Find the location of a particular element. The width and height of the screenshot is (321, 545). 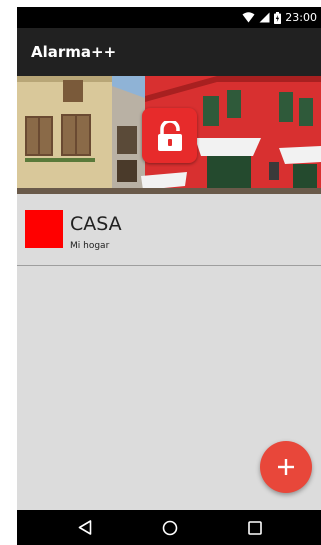

item-title: CASA is located at coordinates (96, 224).